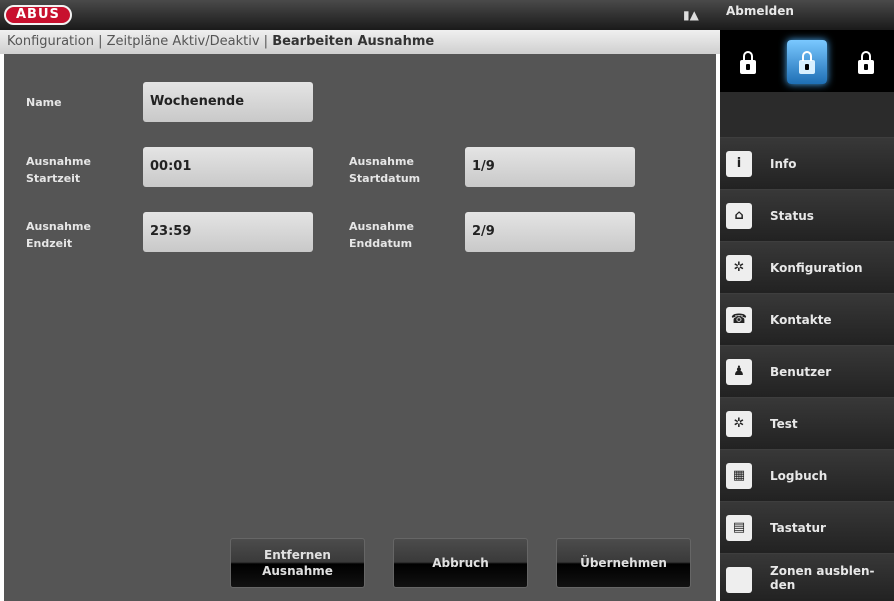  I want to click on name-label: Name, so click(44, 102).